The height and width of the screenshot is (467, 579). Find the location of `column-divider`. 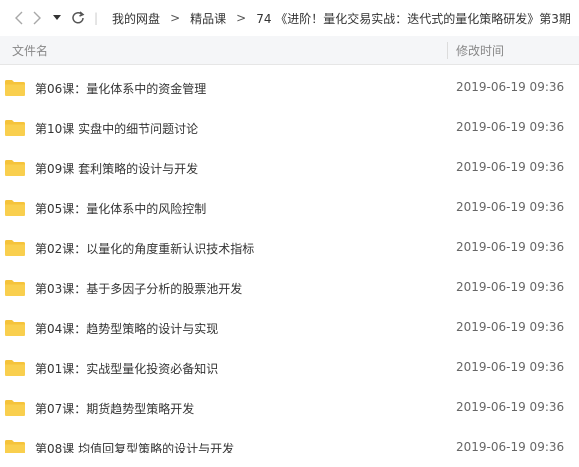

column-divider is located at coordinates (447, 50).